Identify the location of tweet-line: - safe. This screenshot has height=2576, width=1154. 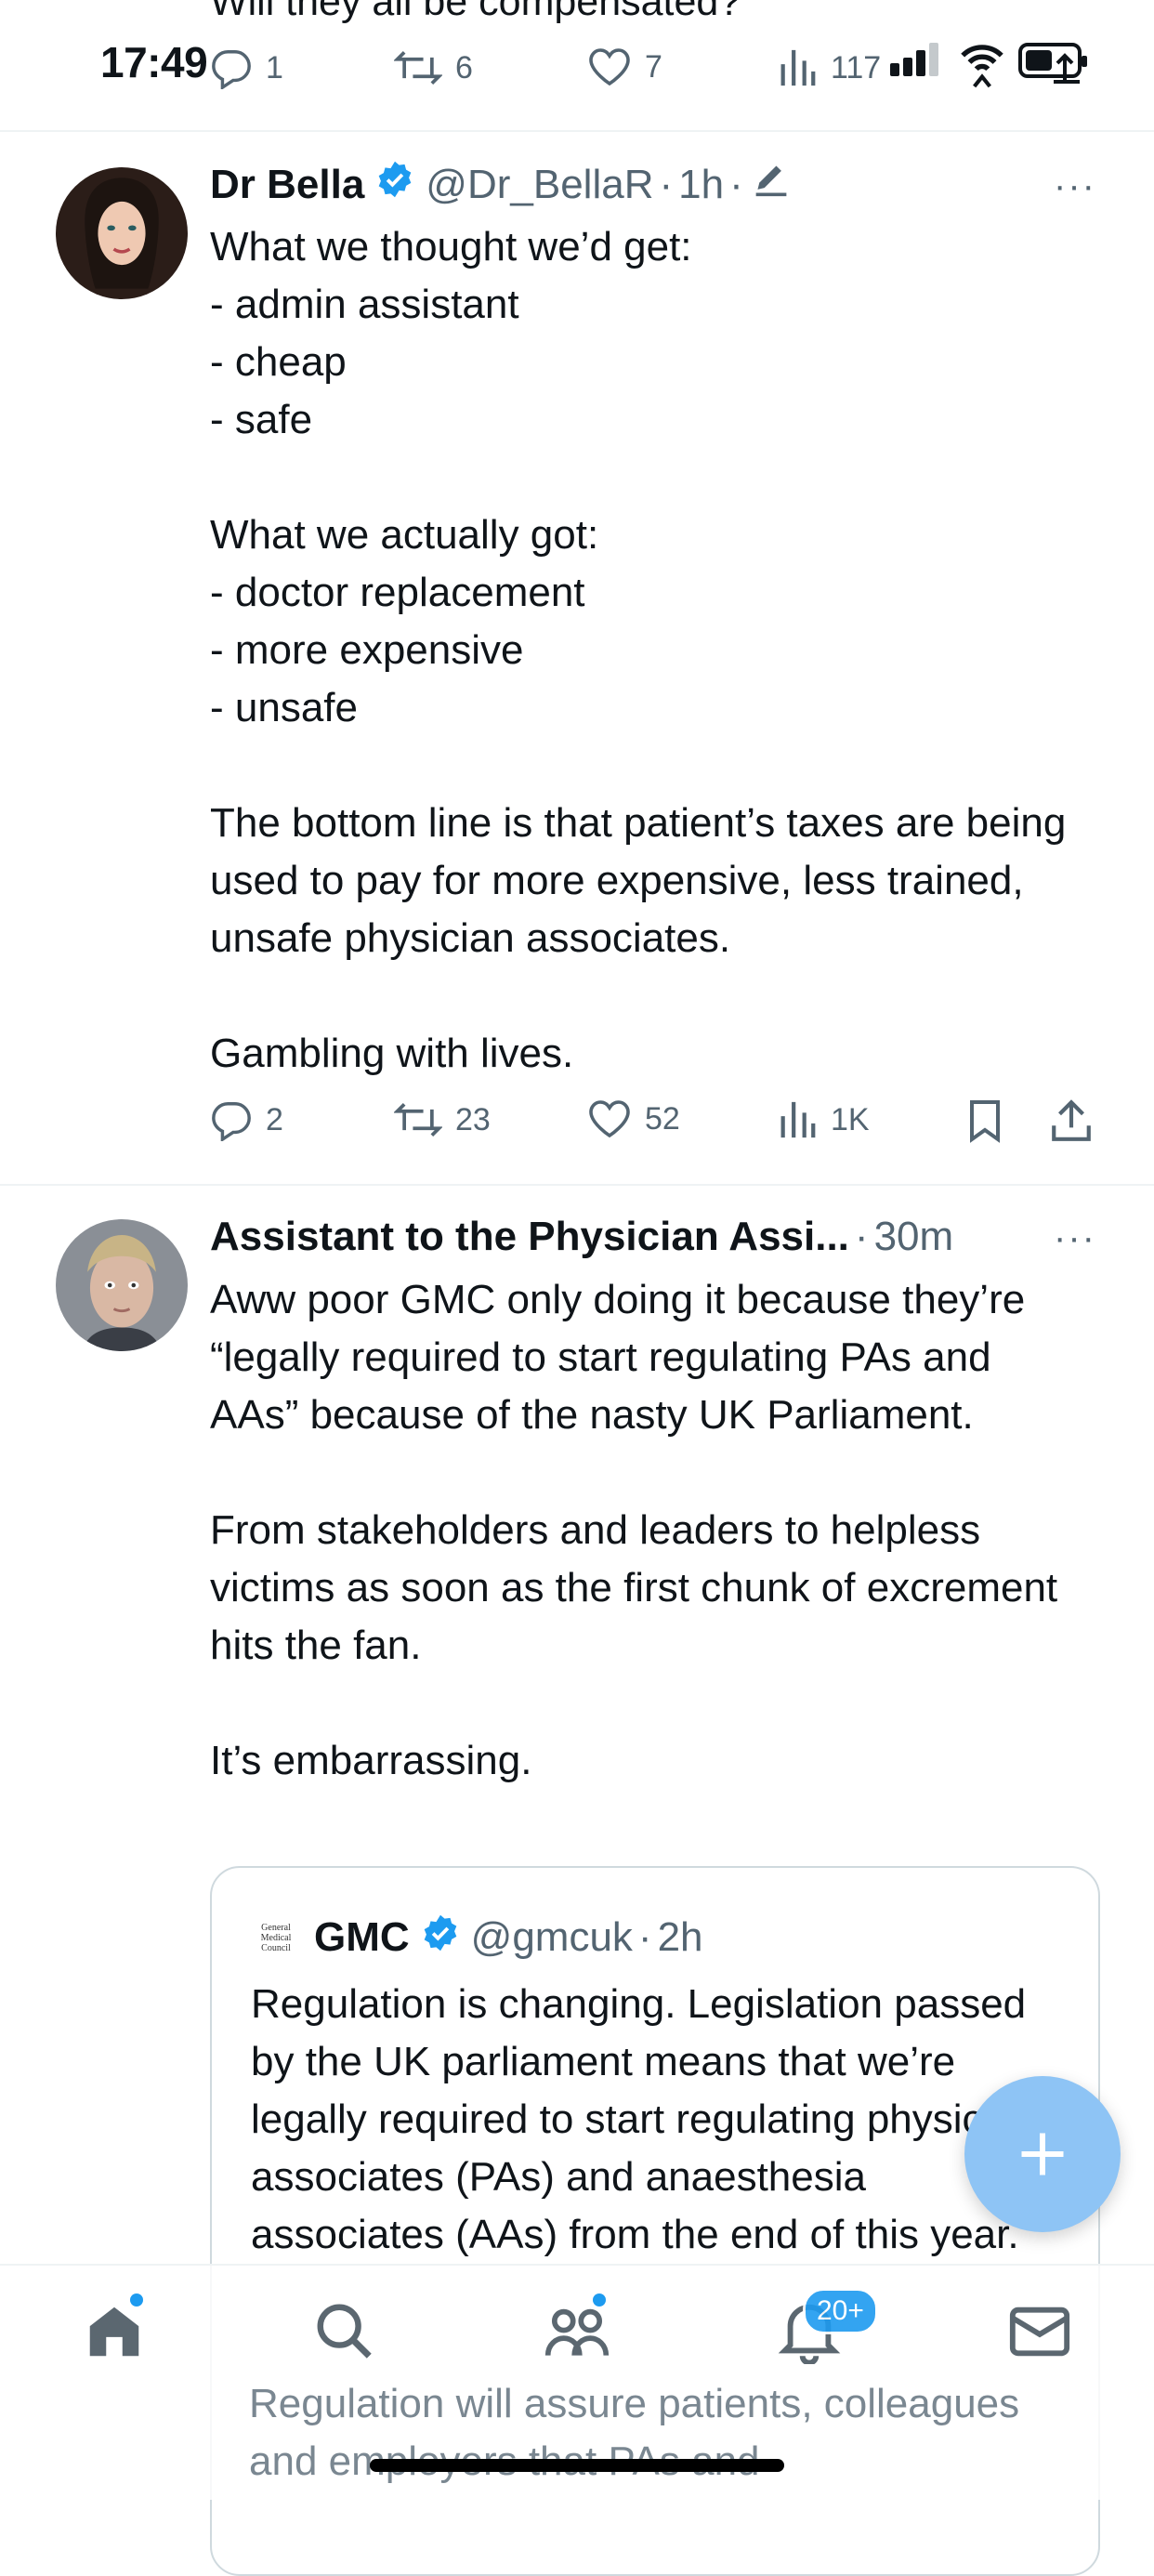
(261, 419).